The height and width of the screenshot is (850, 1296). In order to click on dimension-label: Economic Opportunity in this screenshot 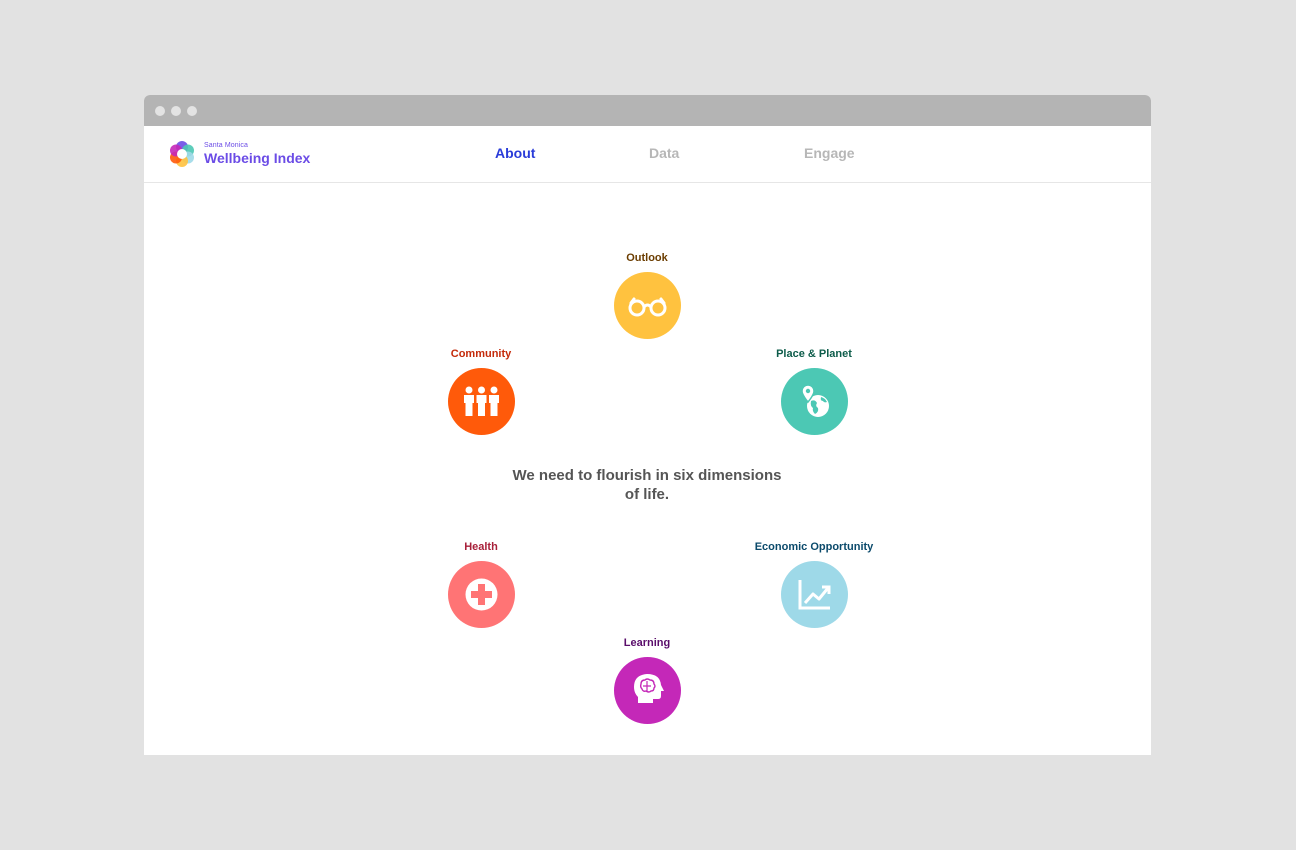, I will do `click(814, 547)`.